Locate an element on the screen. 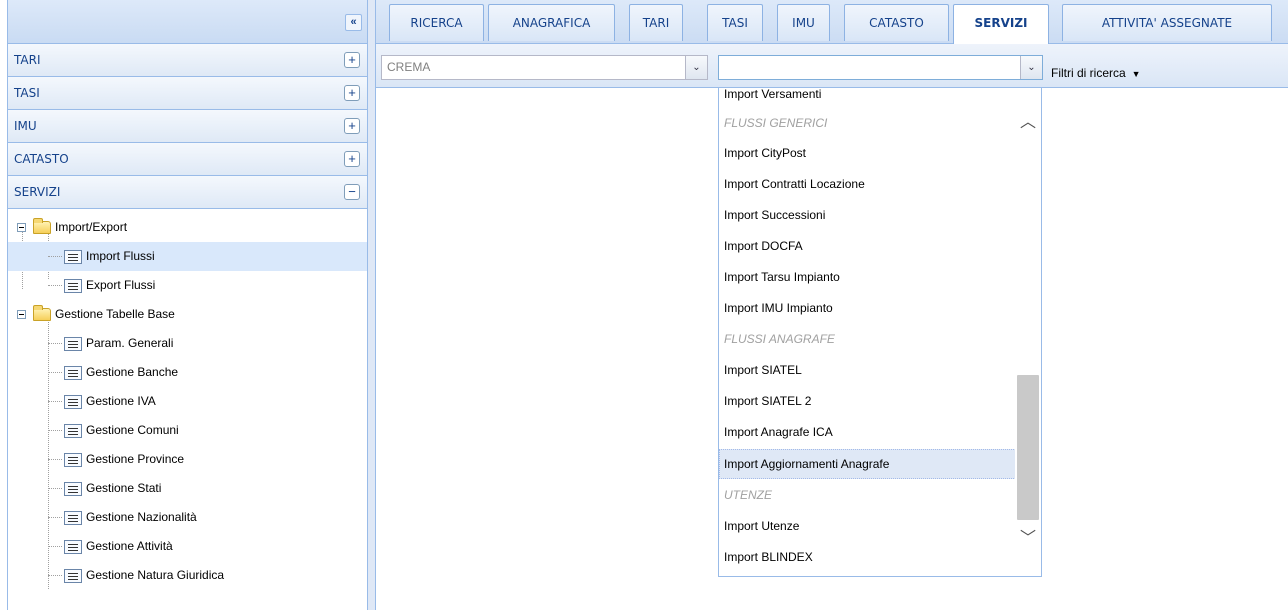  tree-item-gestione-iva: Gestione IVA is located at coordinates (187, 401).